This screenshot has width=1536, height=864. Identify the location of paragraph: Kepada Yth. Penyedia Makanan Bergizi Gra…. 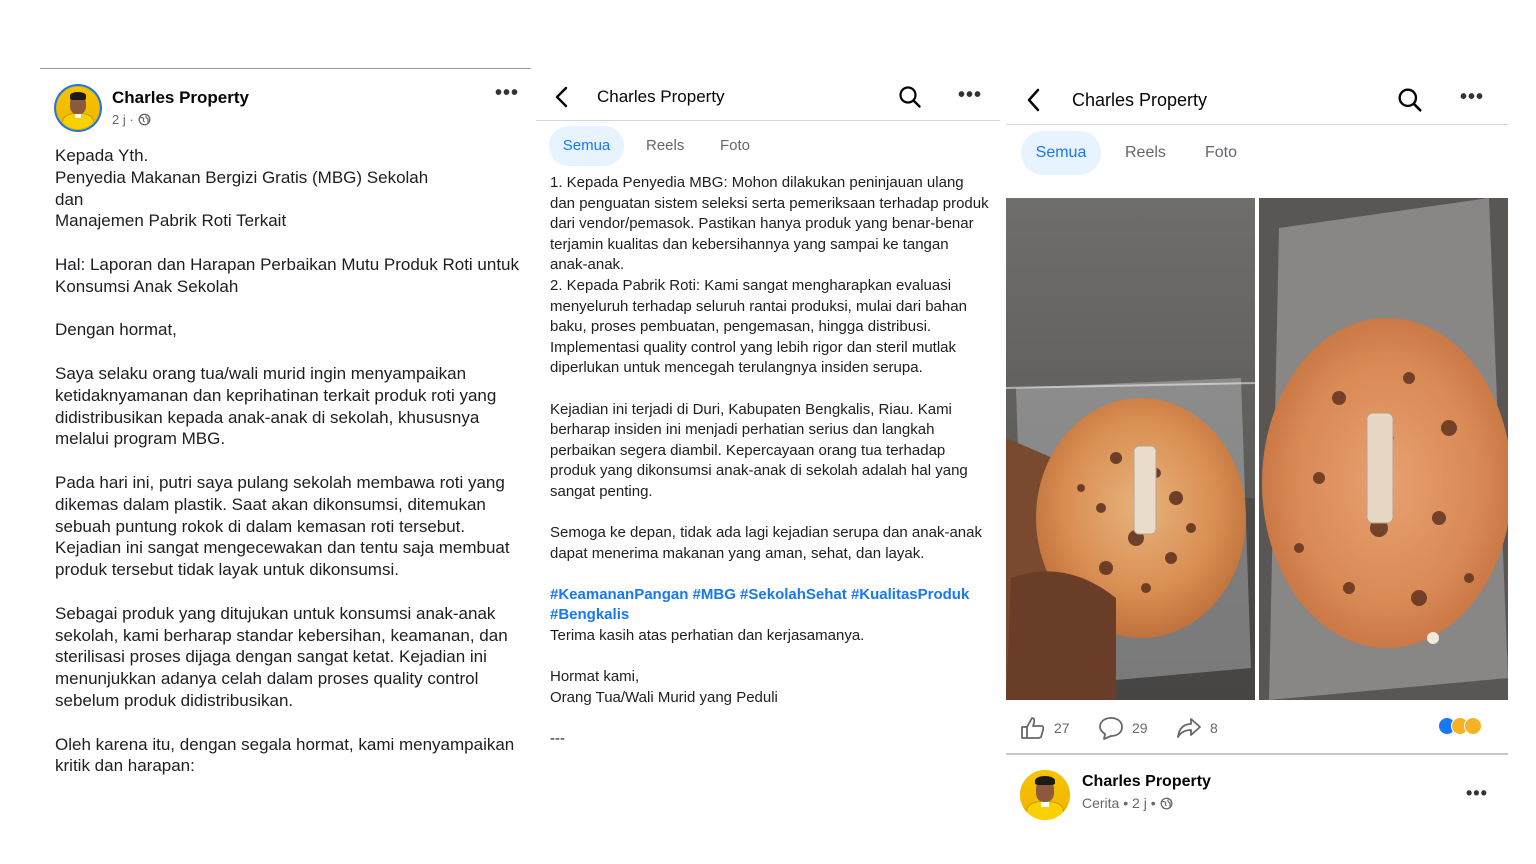
(242, 188).